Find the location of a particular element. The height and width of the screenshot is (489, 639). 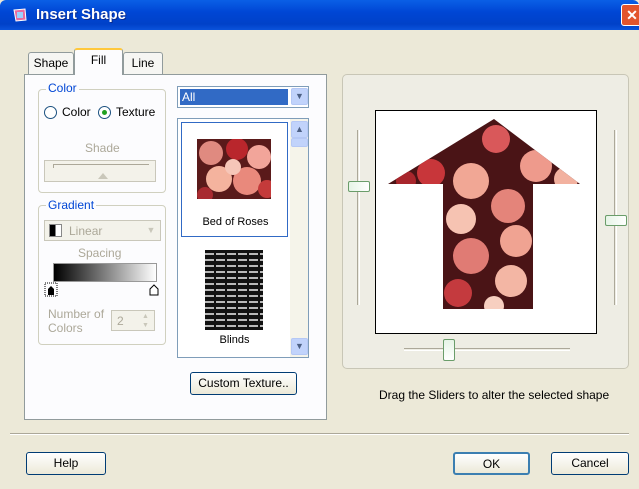

shade-label: Shade is located at coordinates (102, 148).